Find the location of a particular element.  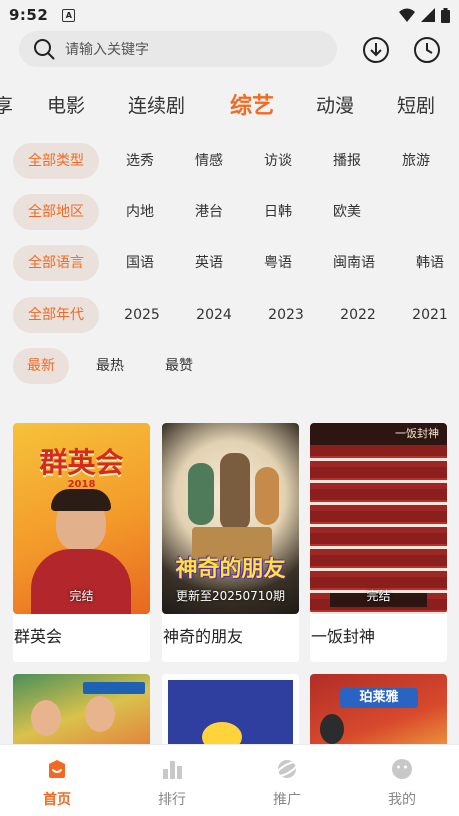

tab-short-drama: 短剧 is located at coordinates (416, 104).